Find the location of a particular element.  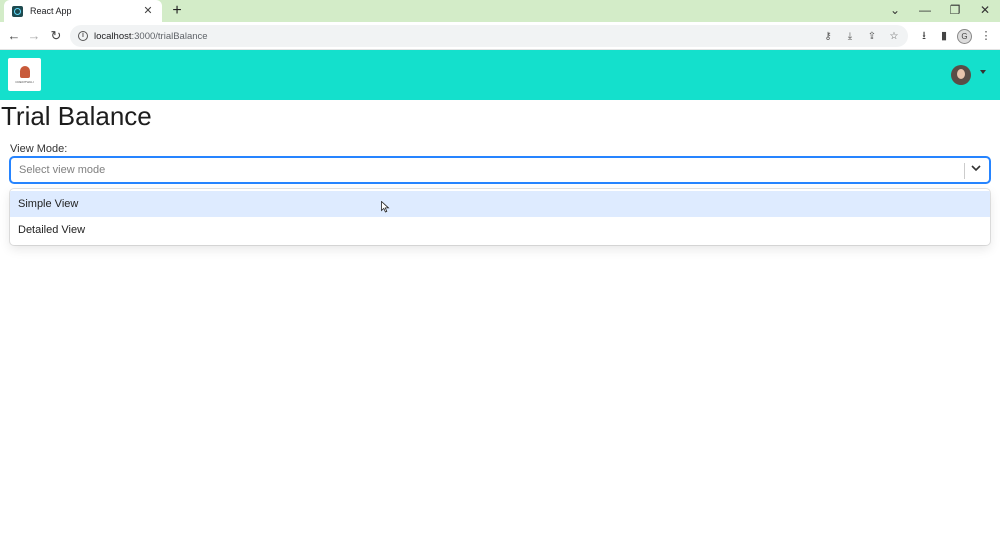

new-tab-button: + is located at coordinates (177, 11).